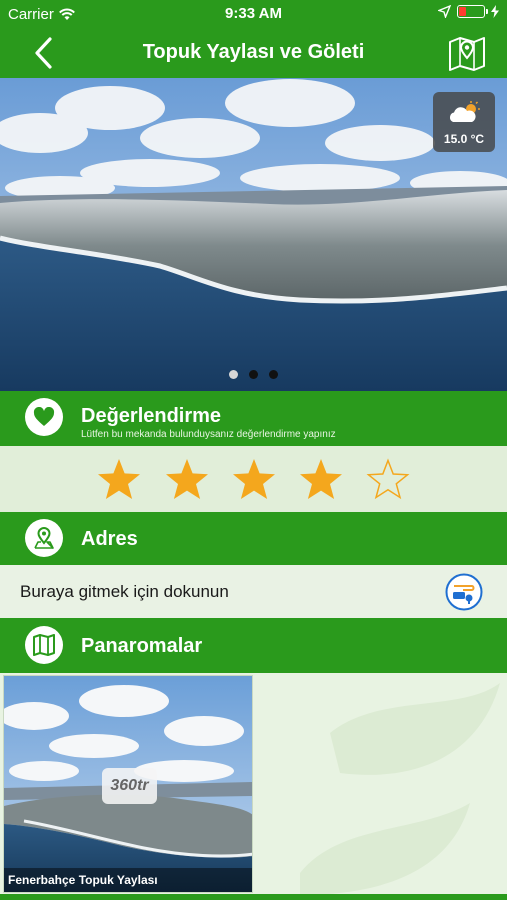 The height and width of the screenshot is (900, 507). I want to click on 360-badge: 360tr, so click(129, 786).